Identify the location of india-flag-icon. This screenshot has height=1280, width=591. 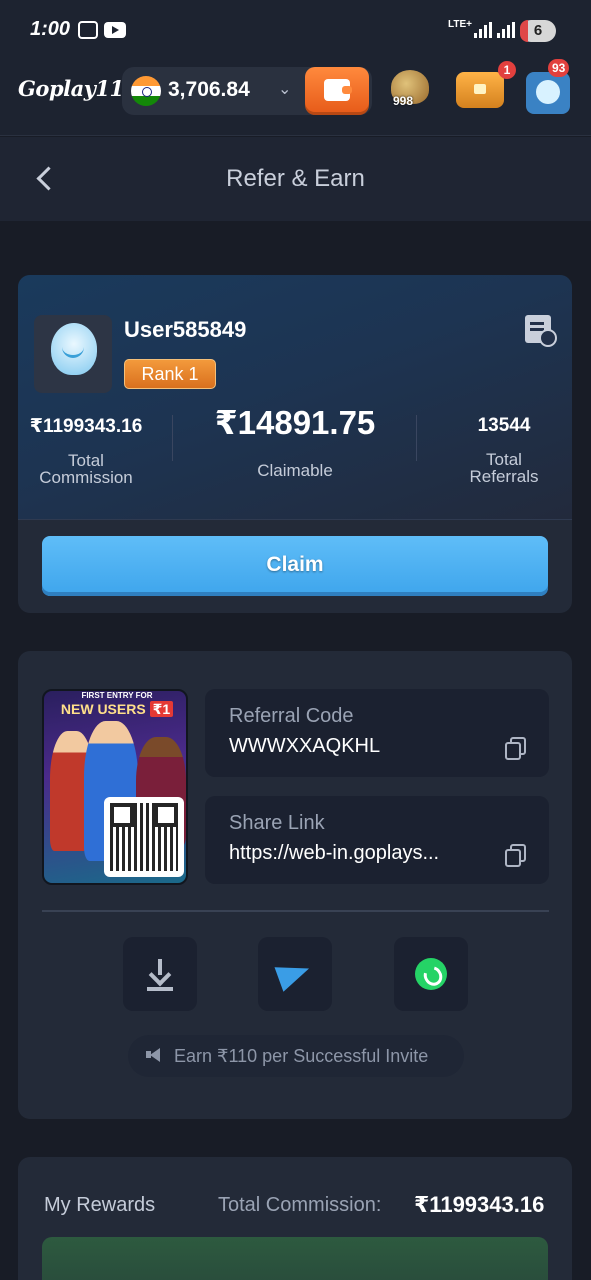
(146, 91).